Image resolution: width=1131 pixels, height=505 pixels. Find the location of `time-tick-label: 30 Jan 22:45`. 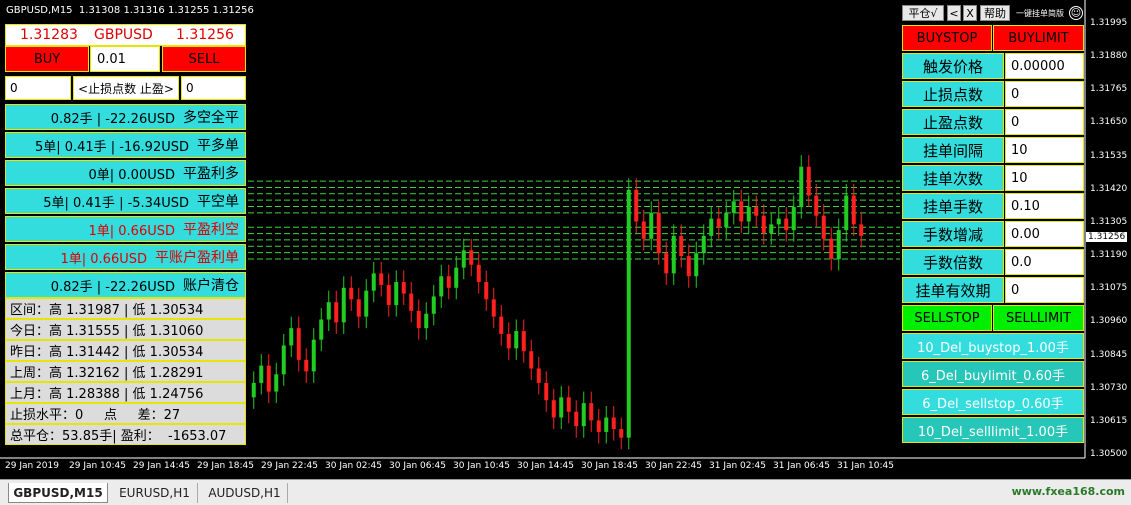

time-tick-label: 30 Jan 22:45 is located at coordinates (673, 466).